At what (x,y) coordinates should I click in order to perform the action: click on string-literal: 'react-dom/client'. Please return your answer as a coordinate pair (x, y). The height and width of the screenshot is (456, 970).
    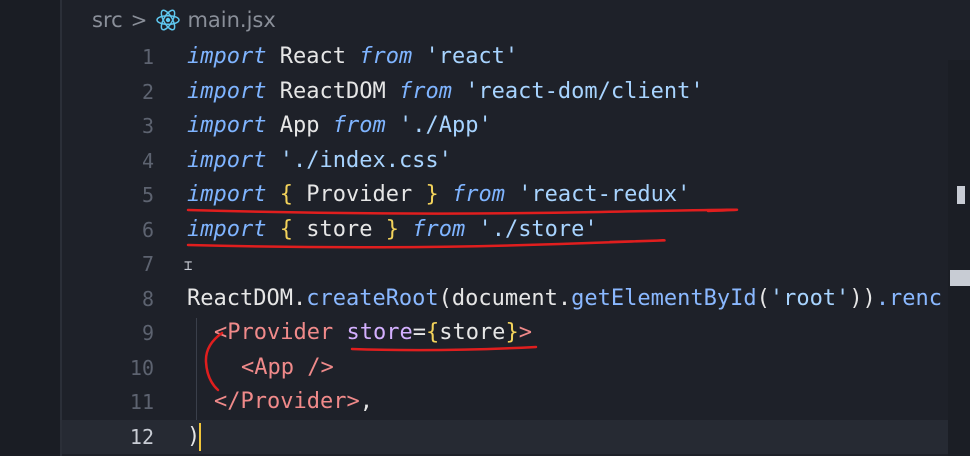
    Looking at the image, I should click on (584, 91).